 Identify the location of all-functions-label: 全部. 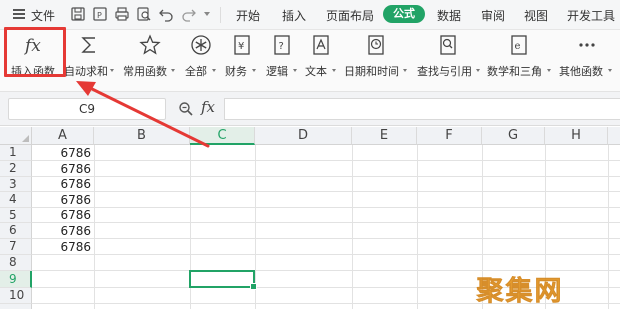
(196, 71).